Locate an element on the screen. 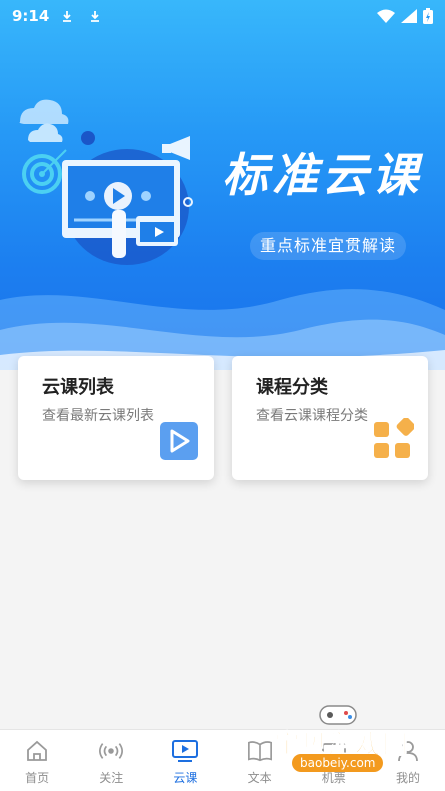 This screenshot has height=791, width=445. nav-home: 首页 is located at coordinates (37, 760).